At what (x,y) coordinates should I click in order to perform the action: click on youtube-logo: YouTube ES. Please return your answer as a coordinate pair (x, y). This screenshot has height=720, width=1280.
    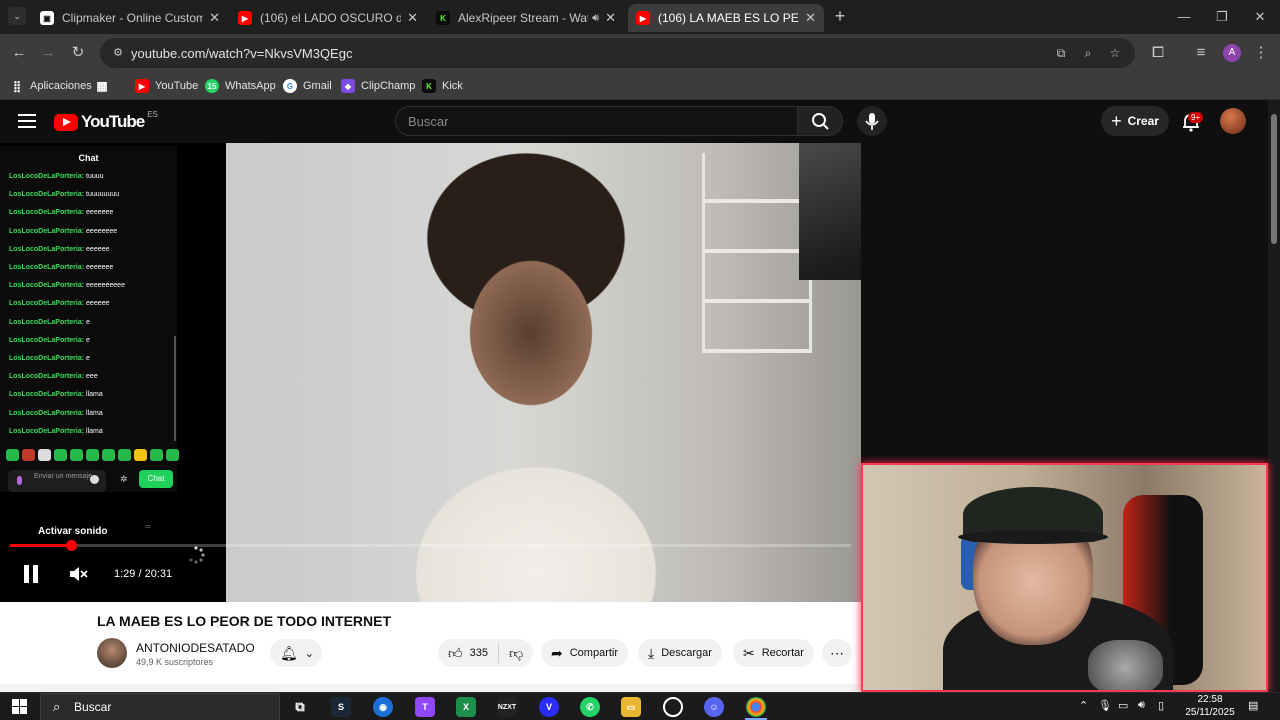
    Looking at the image, I should click on (106, 121).